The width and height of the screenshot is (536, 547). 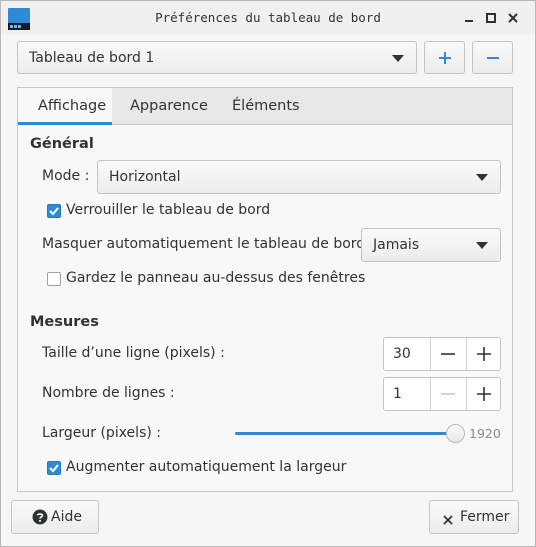 I want to click on tab-apparence: Apparence, so click(x=169, y=106).